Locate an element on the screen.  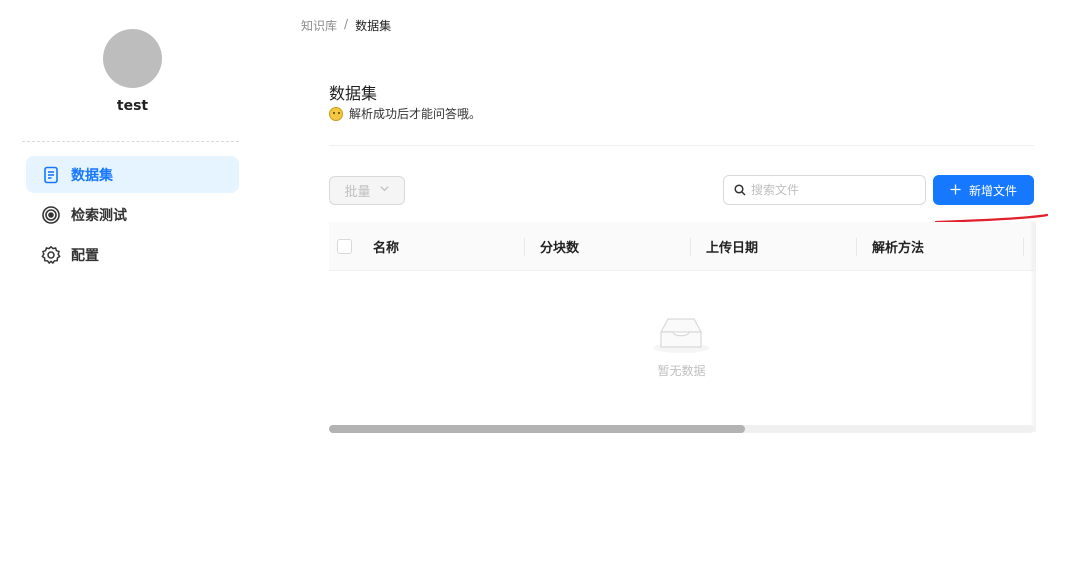
breadcrumb-parent: 知识库 is located at coordinates (319, 25).